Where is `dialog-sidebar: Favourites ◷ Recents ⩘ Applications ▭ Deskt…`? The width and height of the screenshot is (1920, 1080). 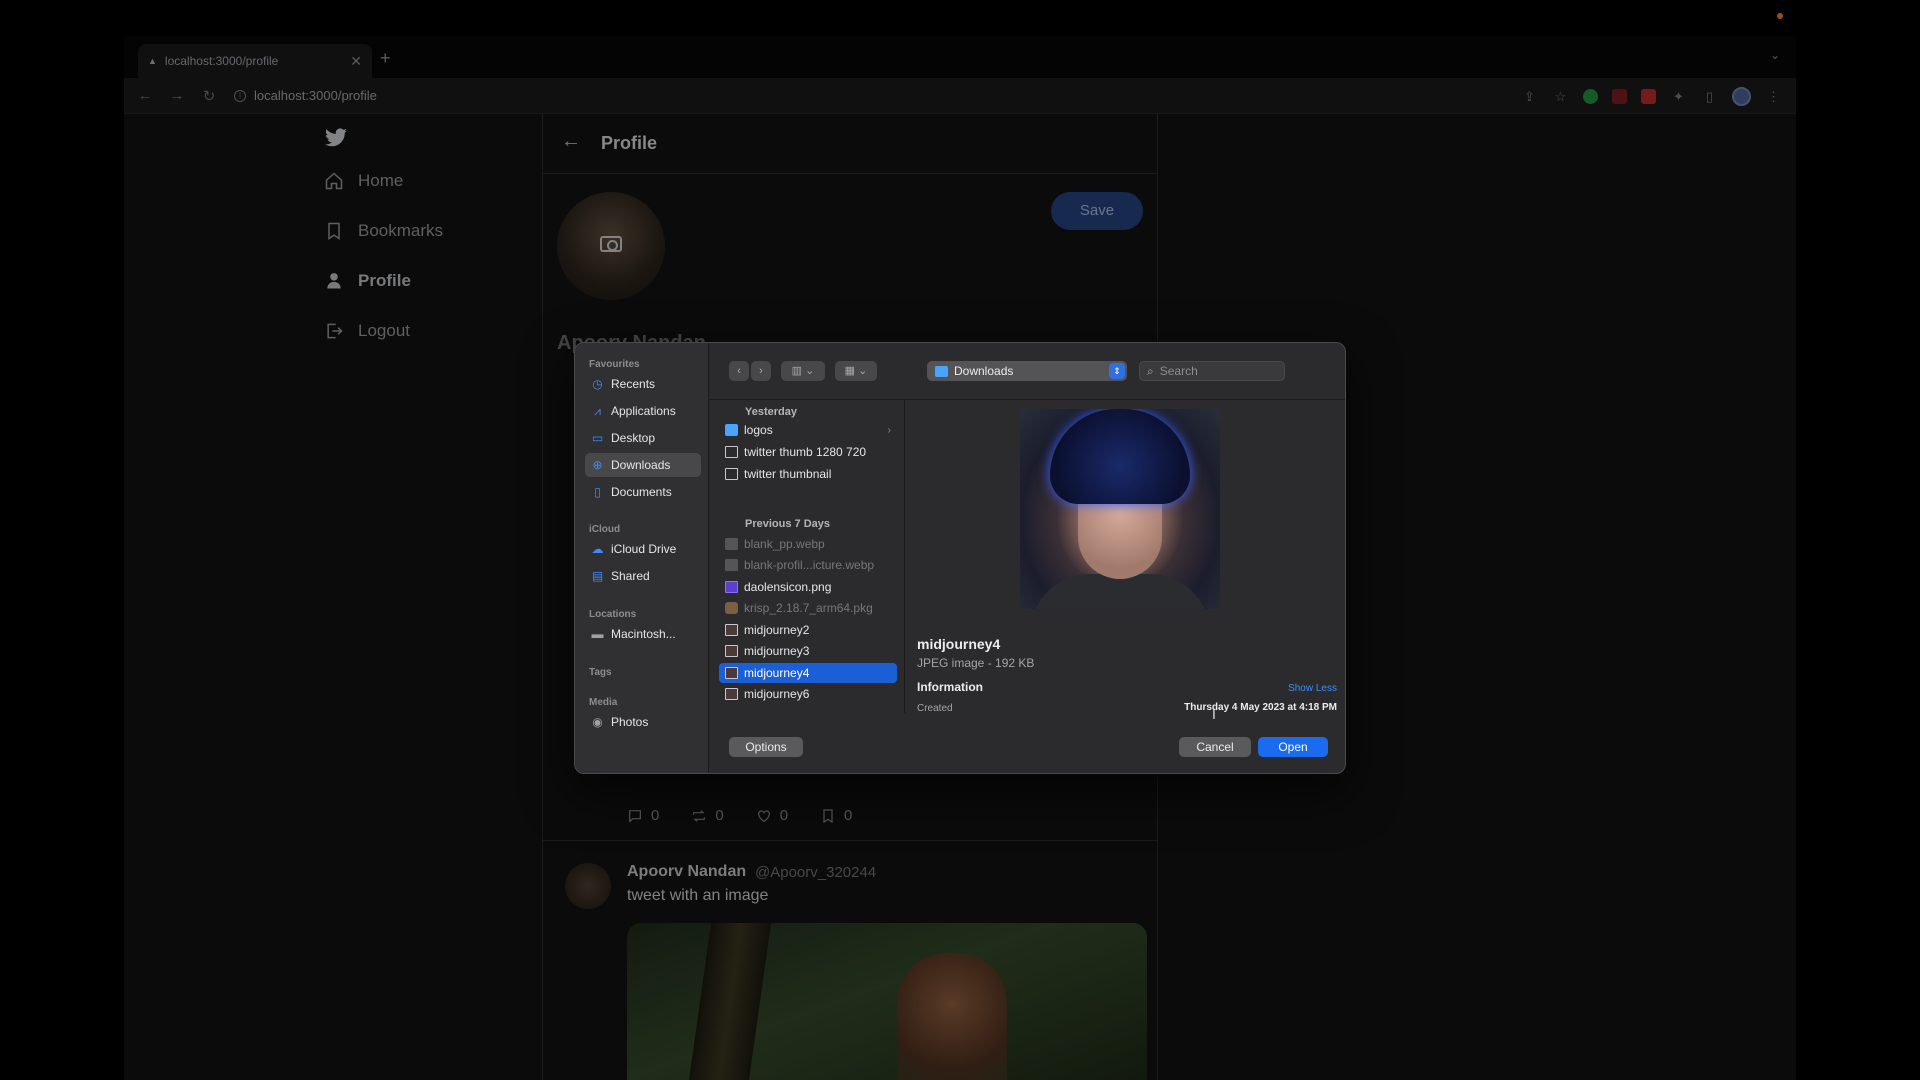
dialog-sidebar: Favourites ◷ Recents ⩘ Applications ▭ Deskt… is located at coordinates (642, 558).